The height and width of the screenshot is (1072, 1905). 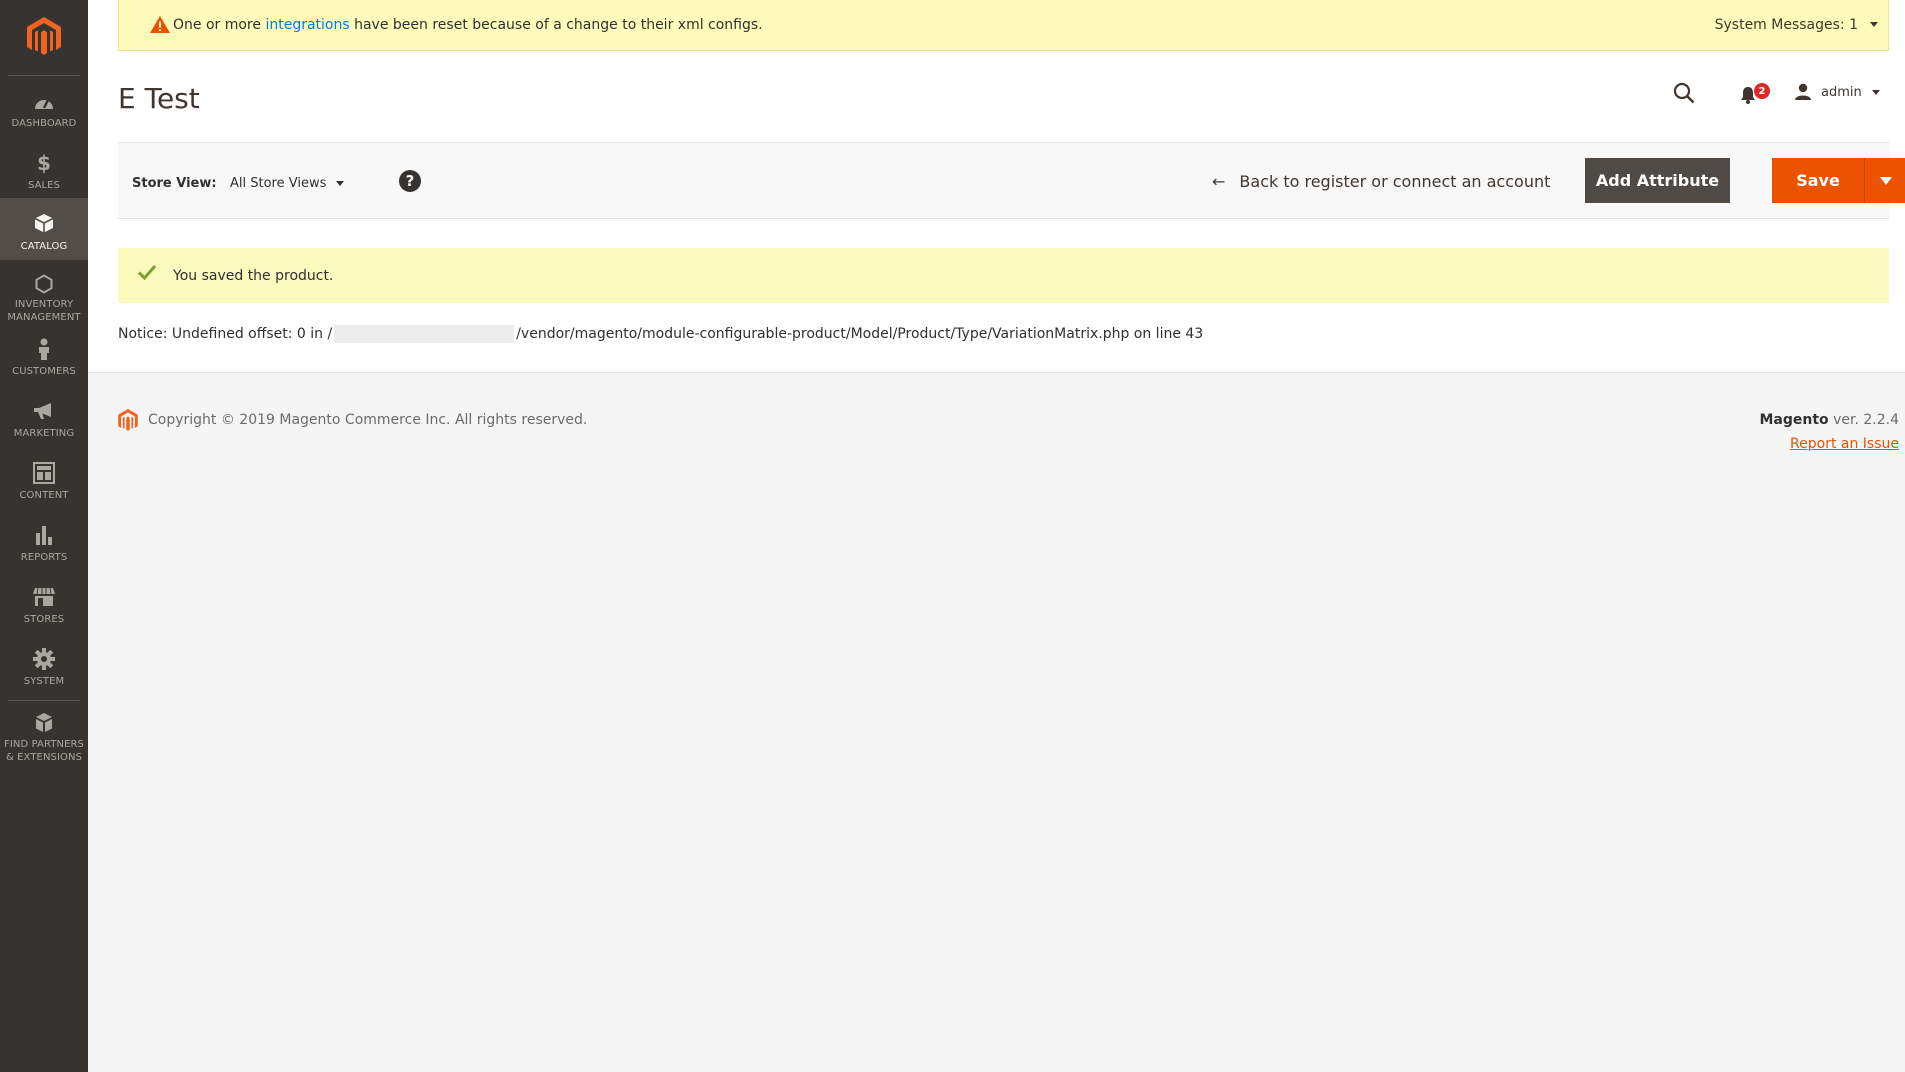 I want to click on checkmark-icon, so click(x=147, y=274).